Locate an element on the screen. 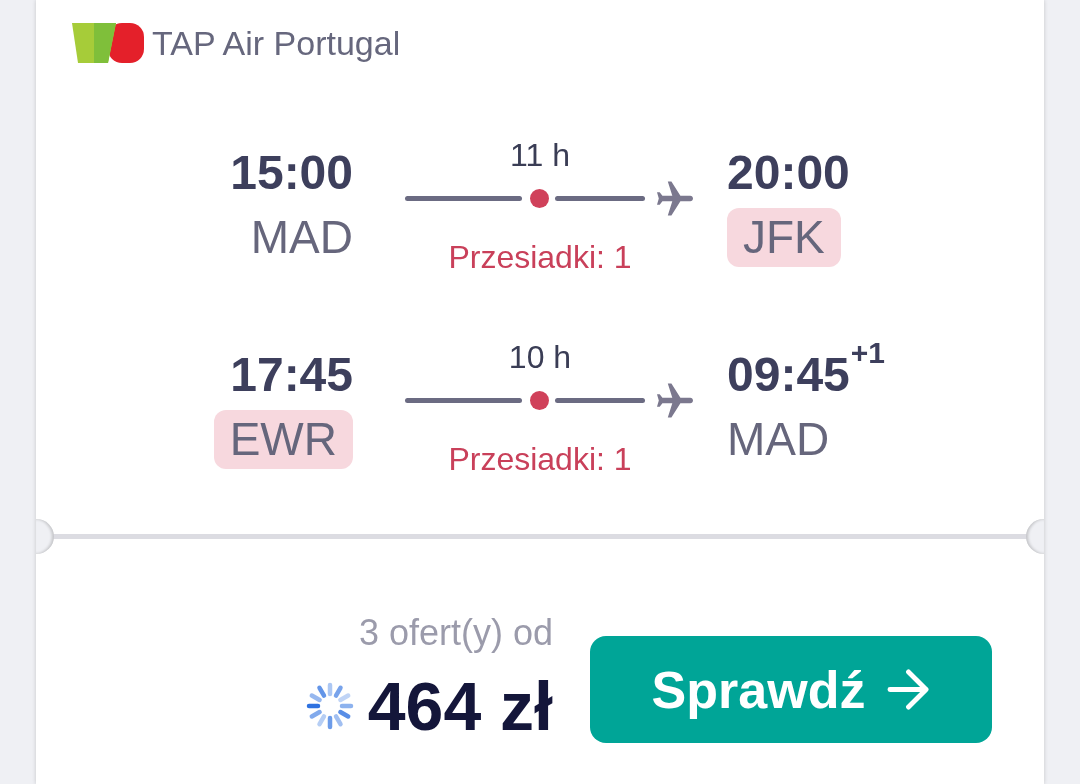 Image resolution: width=1080 pixels, height=784 pixels. price-amount: 464 zł is located at coordinates (460, 706).